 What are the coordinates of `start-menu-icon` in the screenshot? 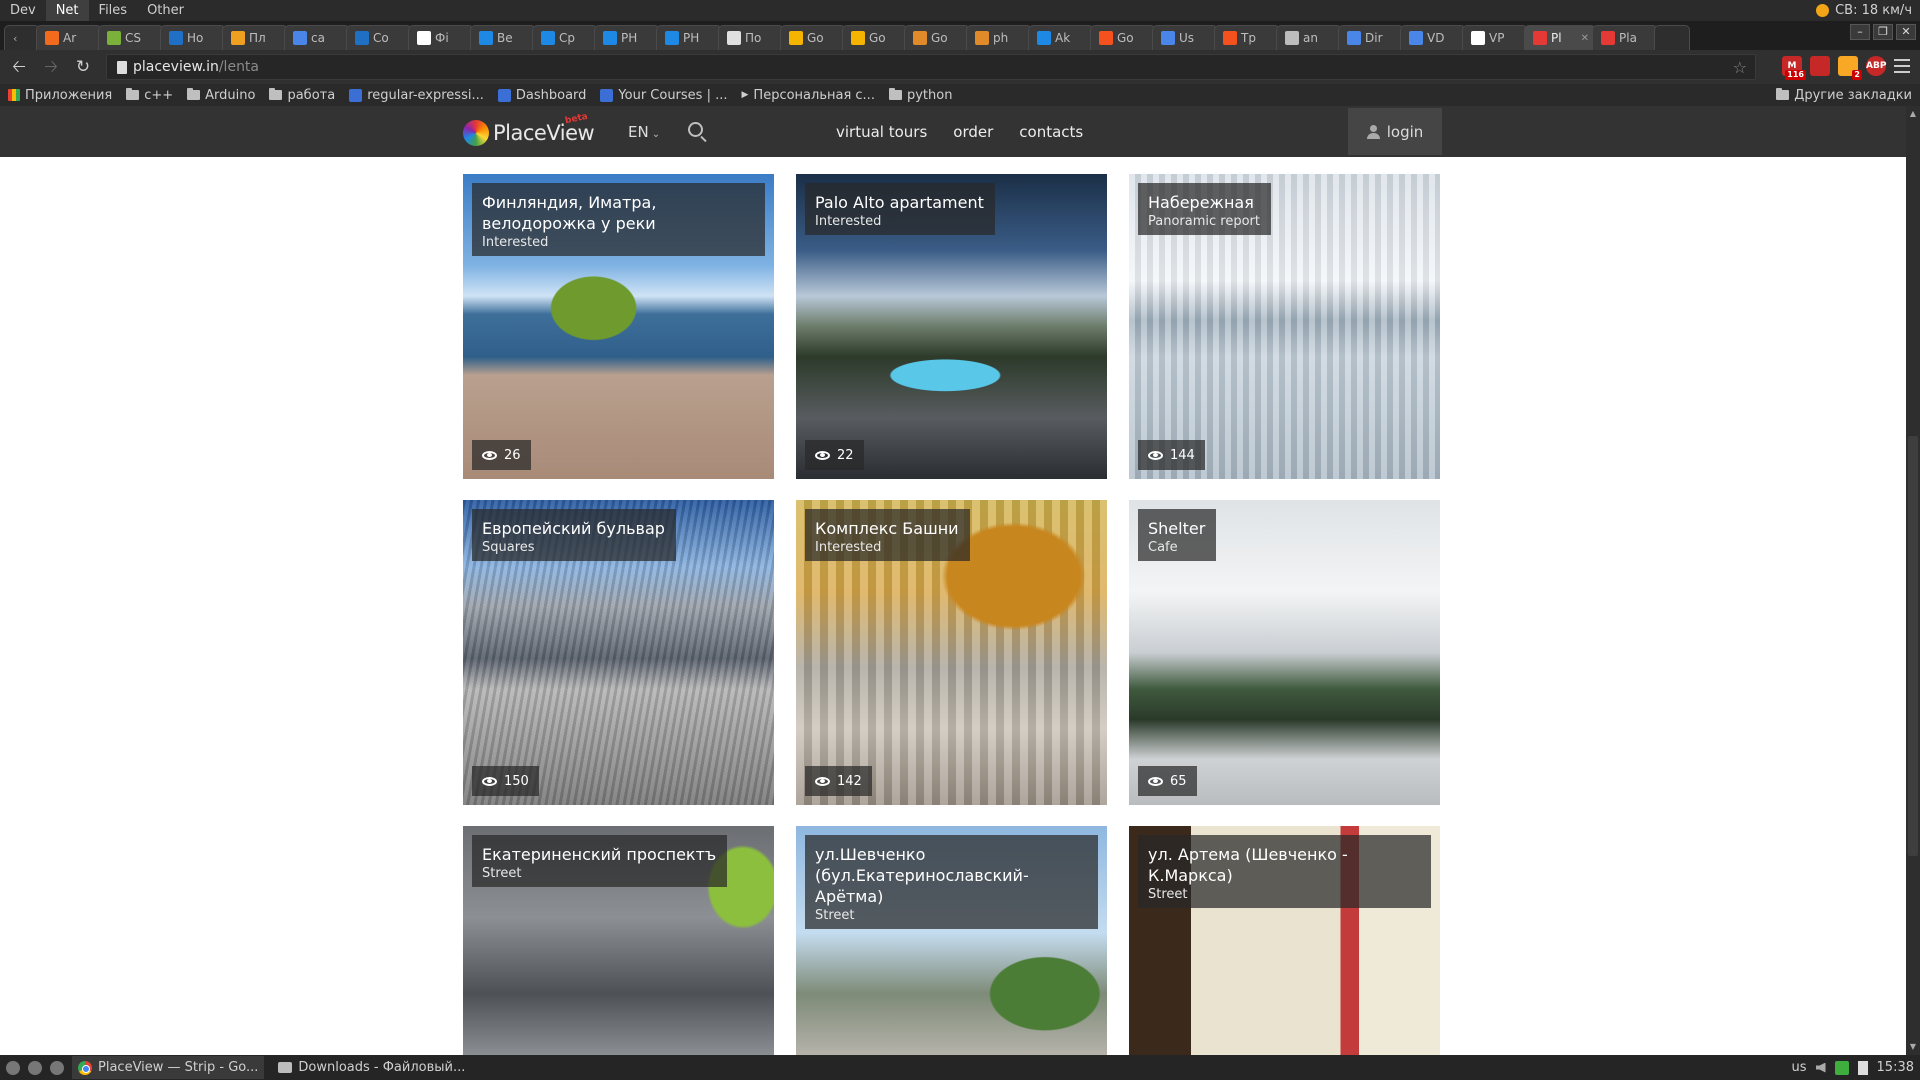 It's located at (13, 1067).